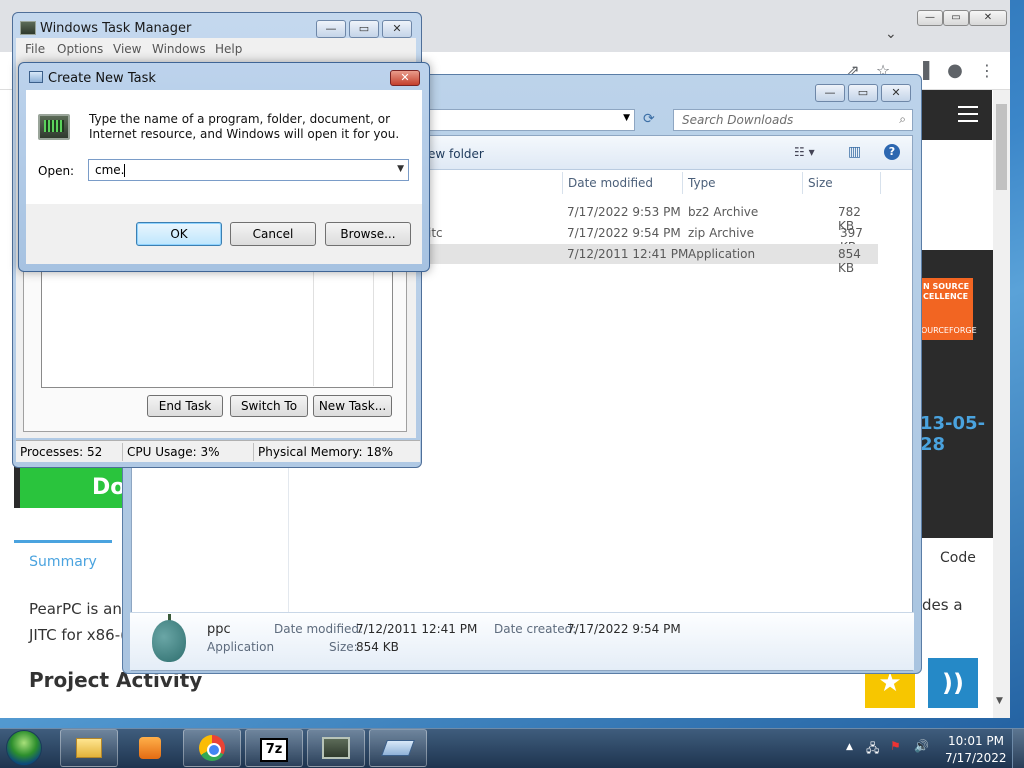  I want to click on chevron-down-icon: ⌄, so click(891, 34).